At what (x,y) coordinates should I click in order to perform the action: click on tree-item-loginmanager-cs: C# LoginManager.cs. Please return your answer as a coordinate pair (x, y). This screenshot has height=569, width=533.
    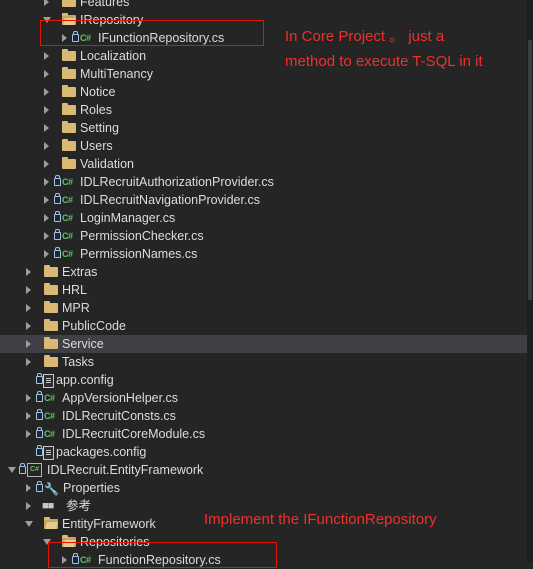
    Looking at the image, I should click on (263, 218).